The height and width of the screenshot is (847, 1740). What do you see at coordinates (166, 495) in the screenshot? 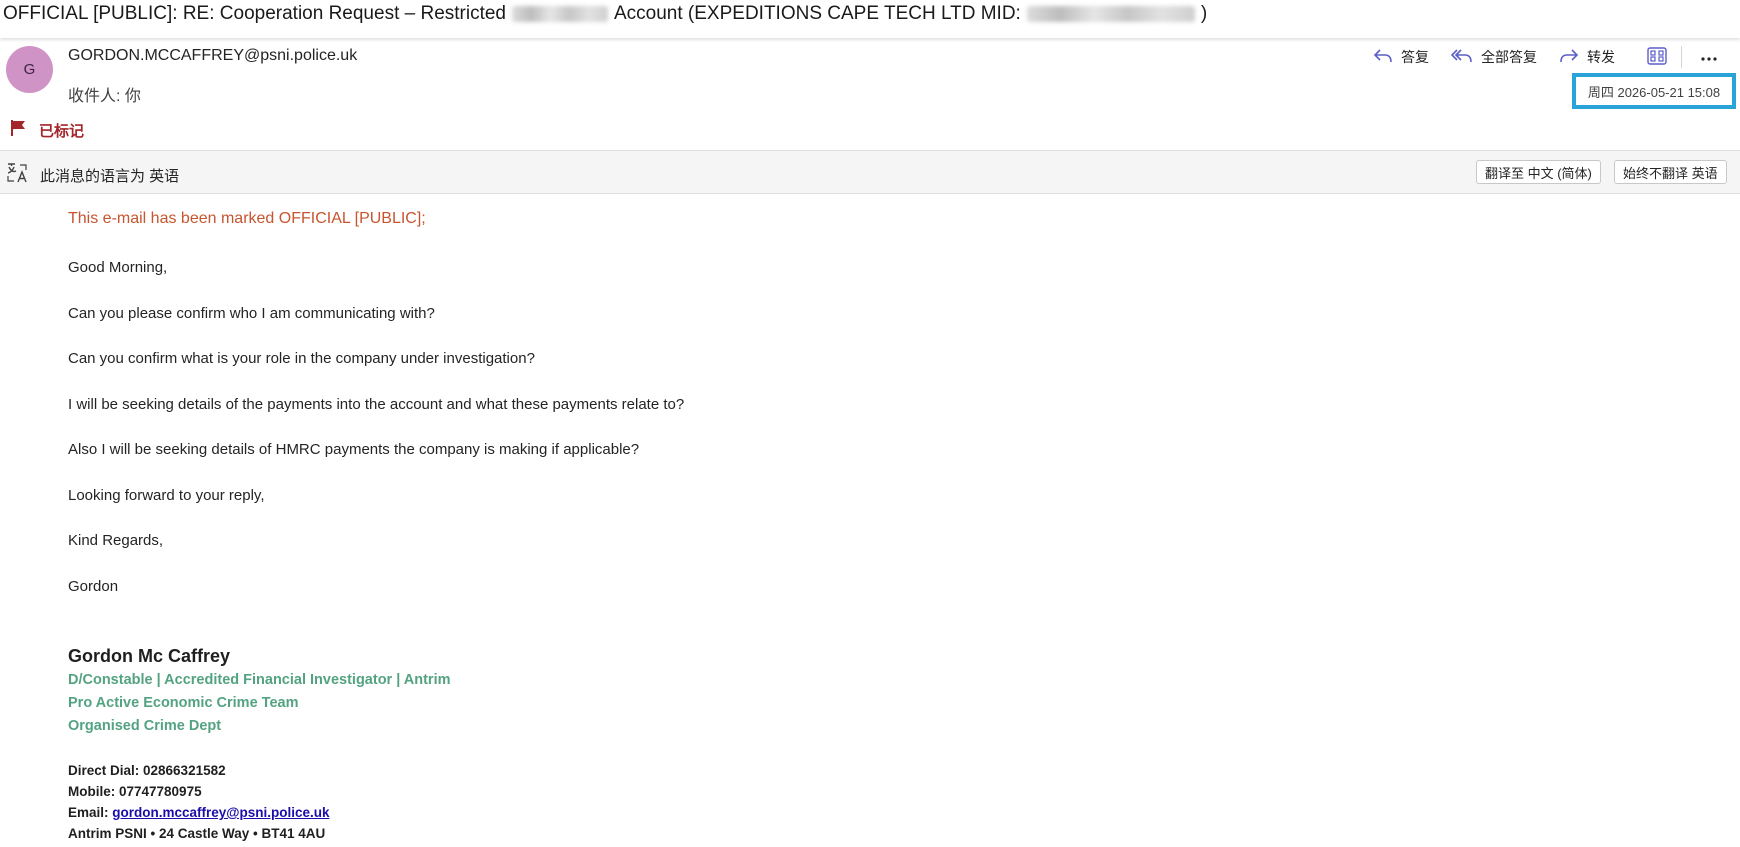
I see `body-paragraph: Looking forward to your reply,` at bounding box center [166, 495].